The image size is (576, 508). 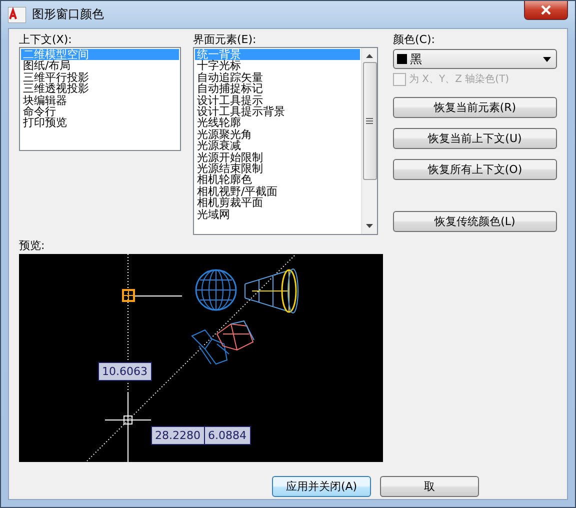 I want to click on context-item: 块编辑器, so click(x=100, y=100).